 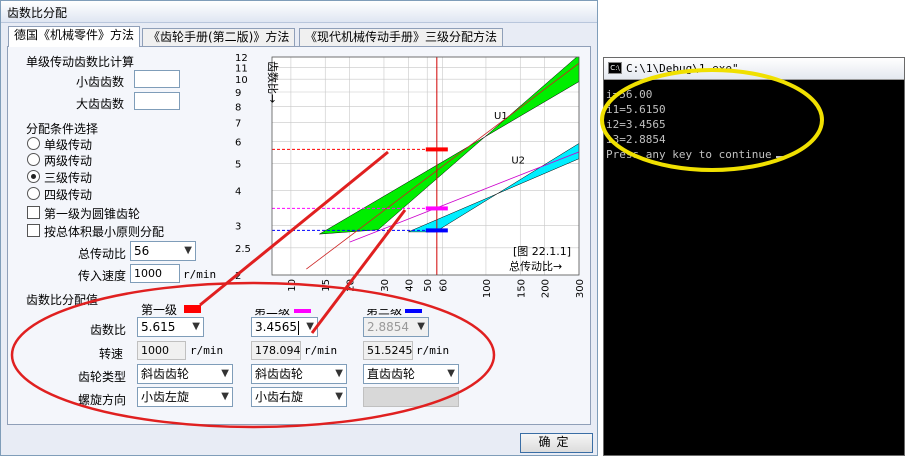 What do you see at coordinates (200, 274) in the screenshot?
I see `input-speed-unit: r/min` at bounding box center [200, 274].